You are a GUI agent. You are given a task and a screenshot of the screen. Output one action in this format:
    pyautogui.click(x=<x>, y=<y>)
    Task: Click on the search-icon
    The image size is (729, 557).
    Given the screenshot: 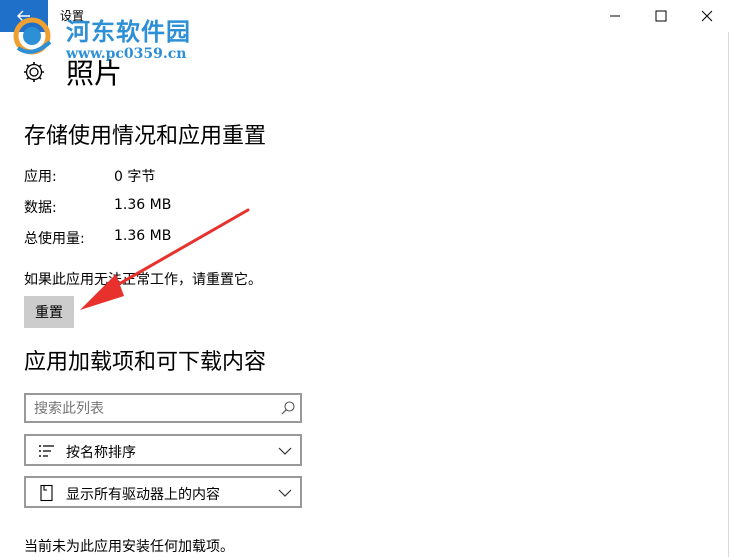 What is the action you would take?
    pyautogui.click(x=288, y=408)
    